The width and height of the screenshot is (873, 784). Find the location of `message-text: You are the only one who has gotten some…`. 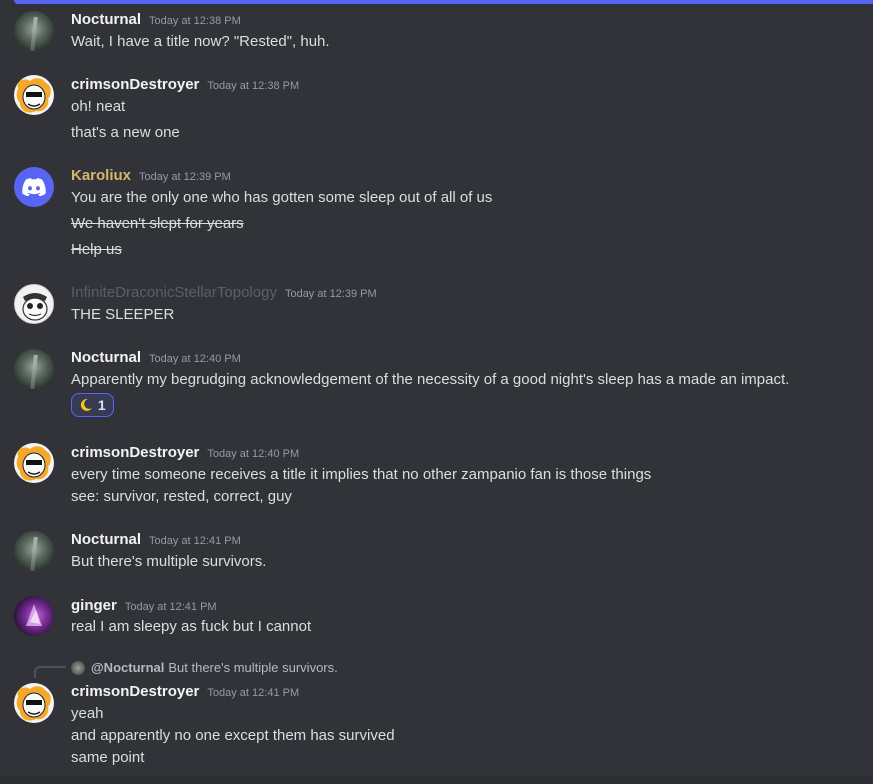

message-text: You are the only one who has gotten some… is located at coordinates (282, 197).